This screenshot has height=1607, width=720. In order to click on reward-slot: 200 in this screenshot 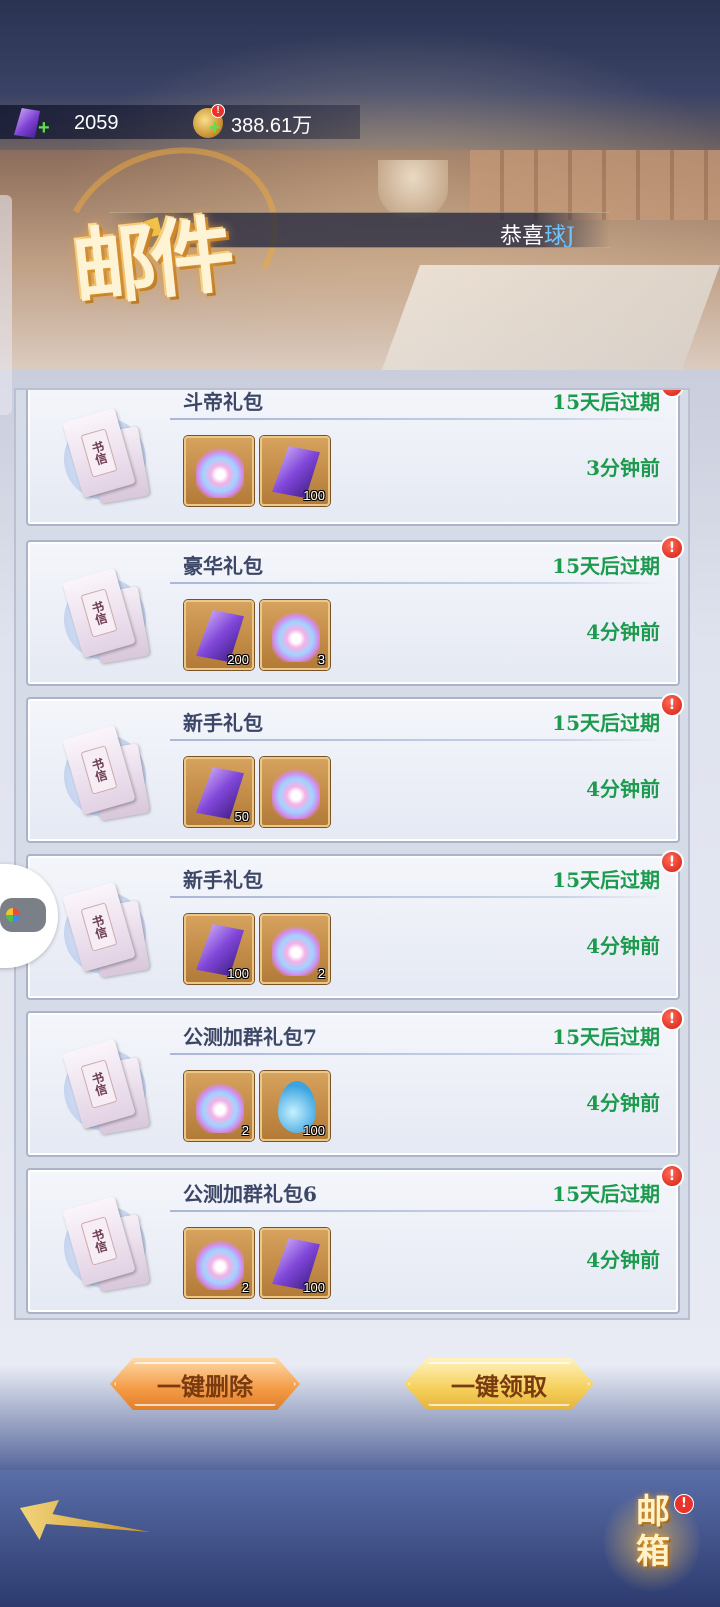, I will do `click(219, 635)`.